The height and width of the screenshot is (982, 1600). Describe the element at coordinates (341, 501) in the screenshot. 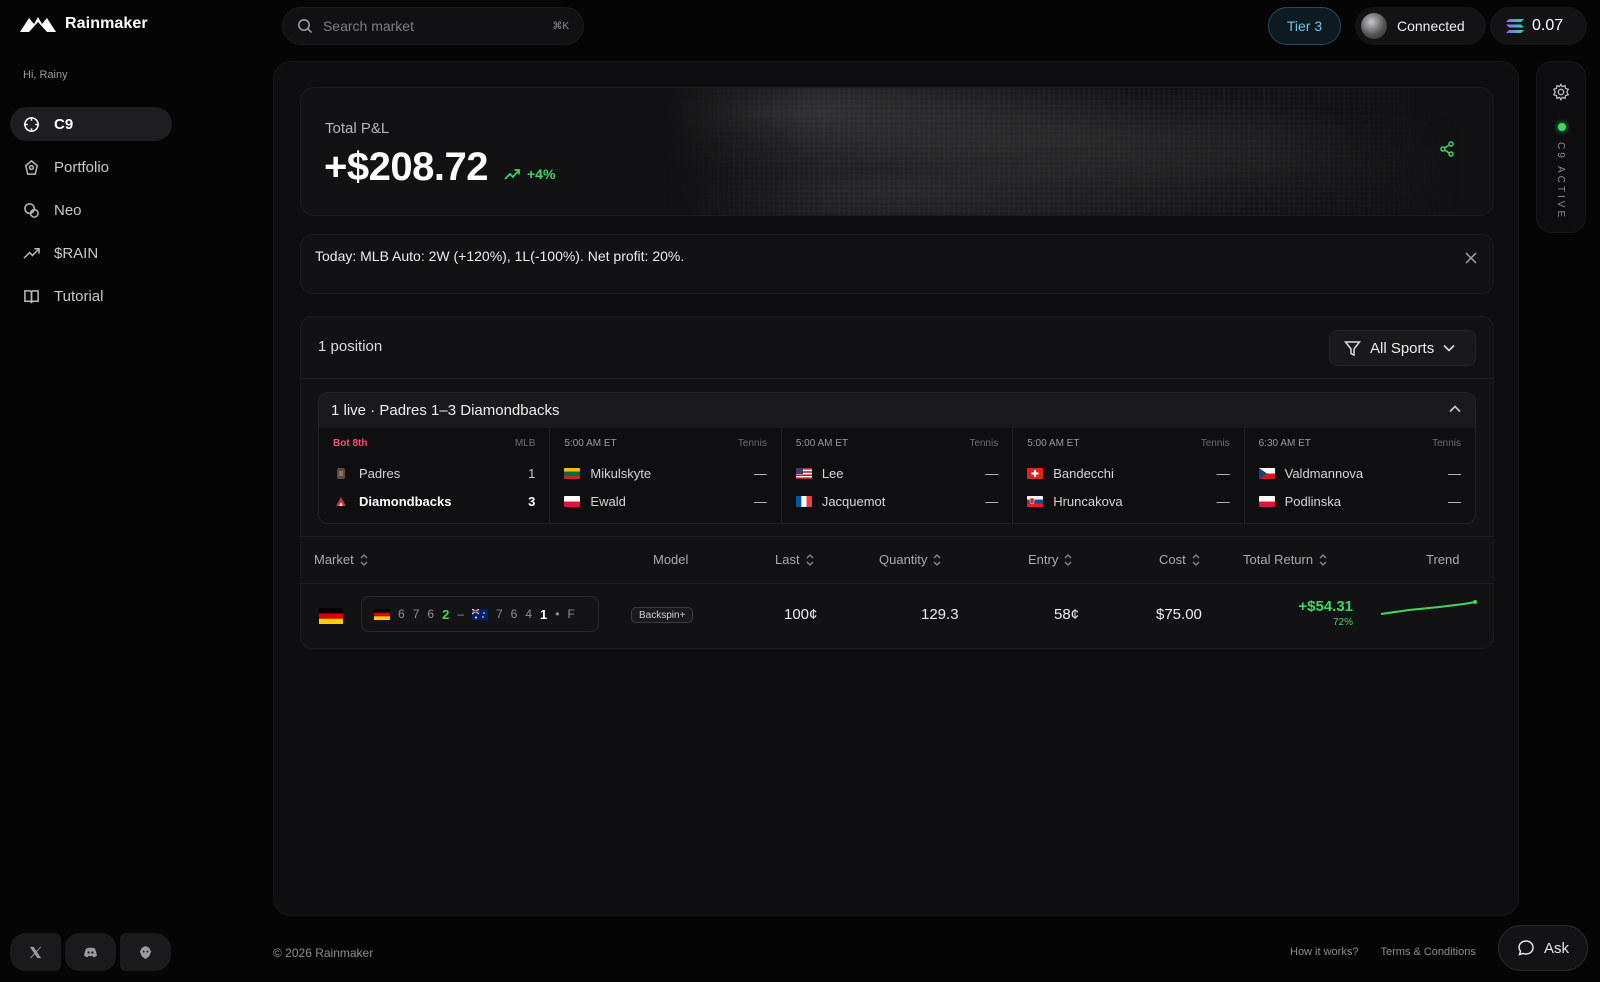

I see `diamondbacks-logo-icon` at that location.